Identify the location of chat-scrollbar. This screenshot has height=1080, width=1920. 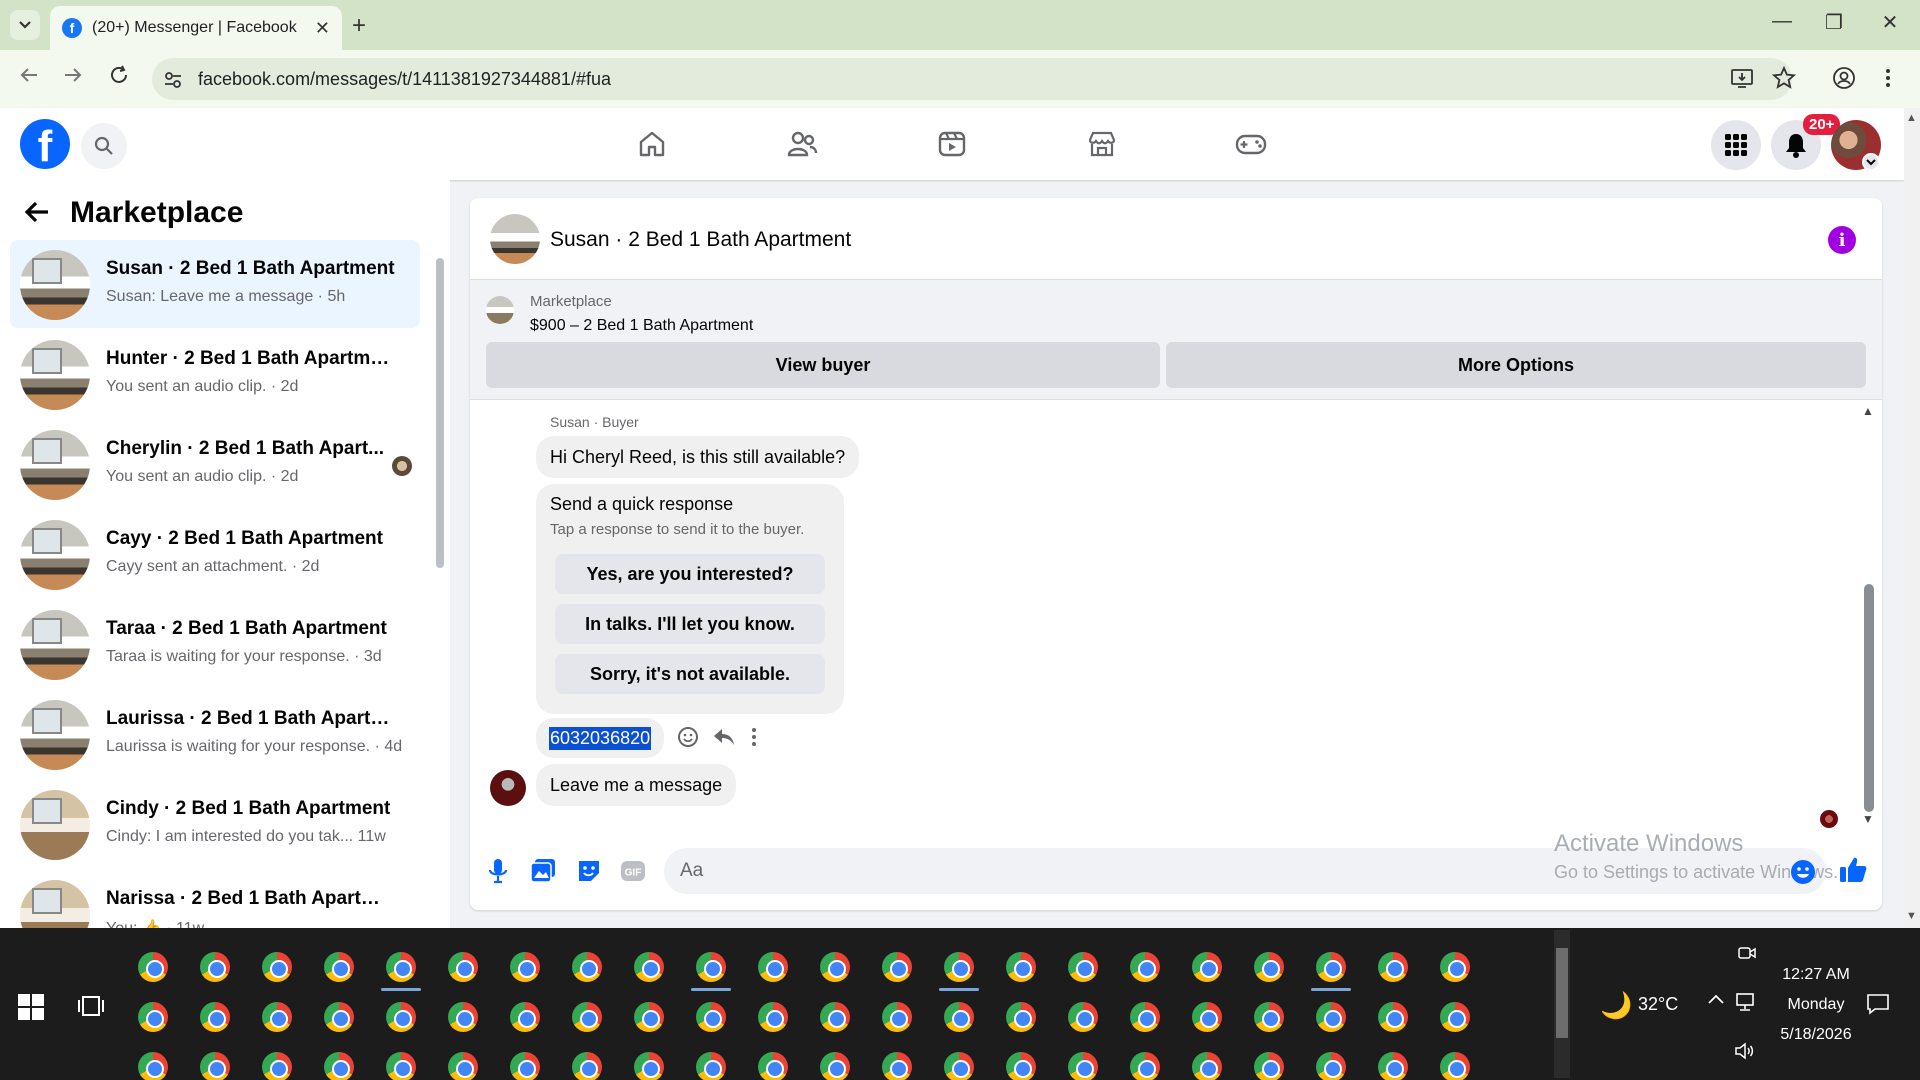
(1869, 698).